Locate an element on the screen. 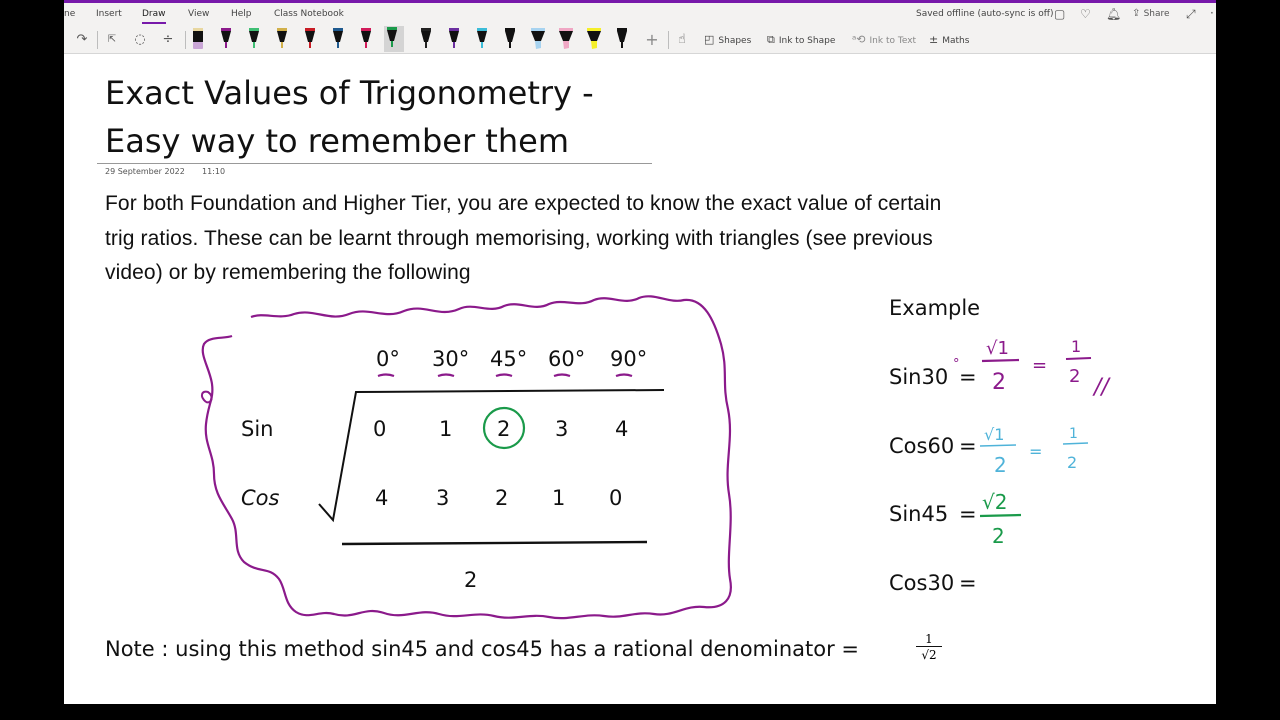 Image resolution: width=1280 pixels, height=720 pixels. note-fraction: 1 √2 is located at coordinates (929, 647).